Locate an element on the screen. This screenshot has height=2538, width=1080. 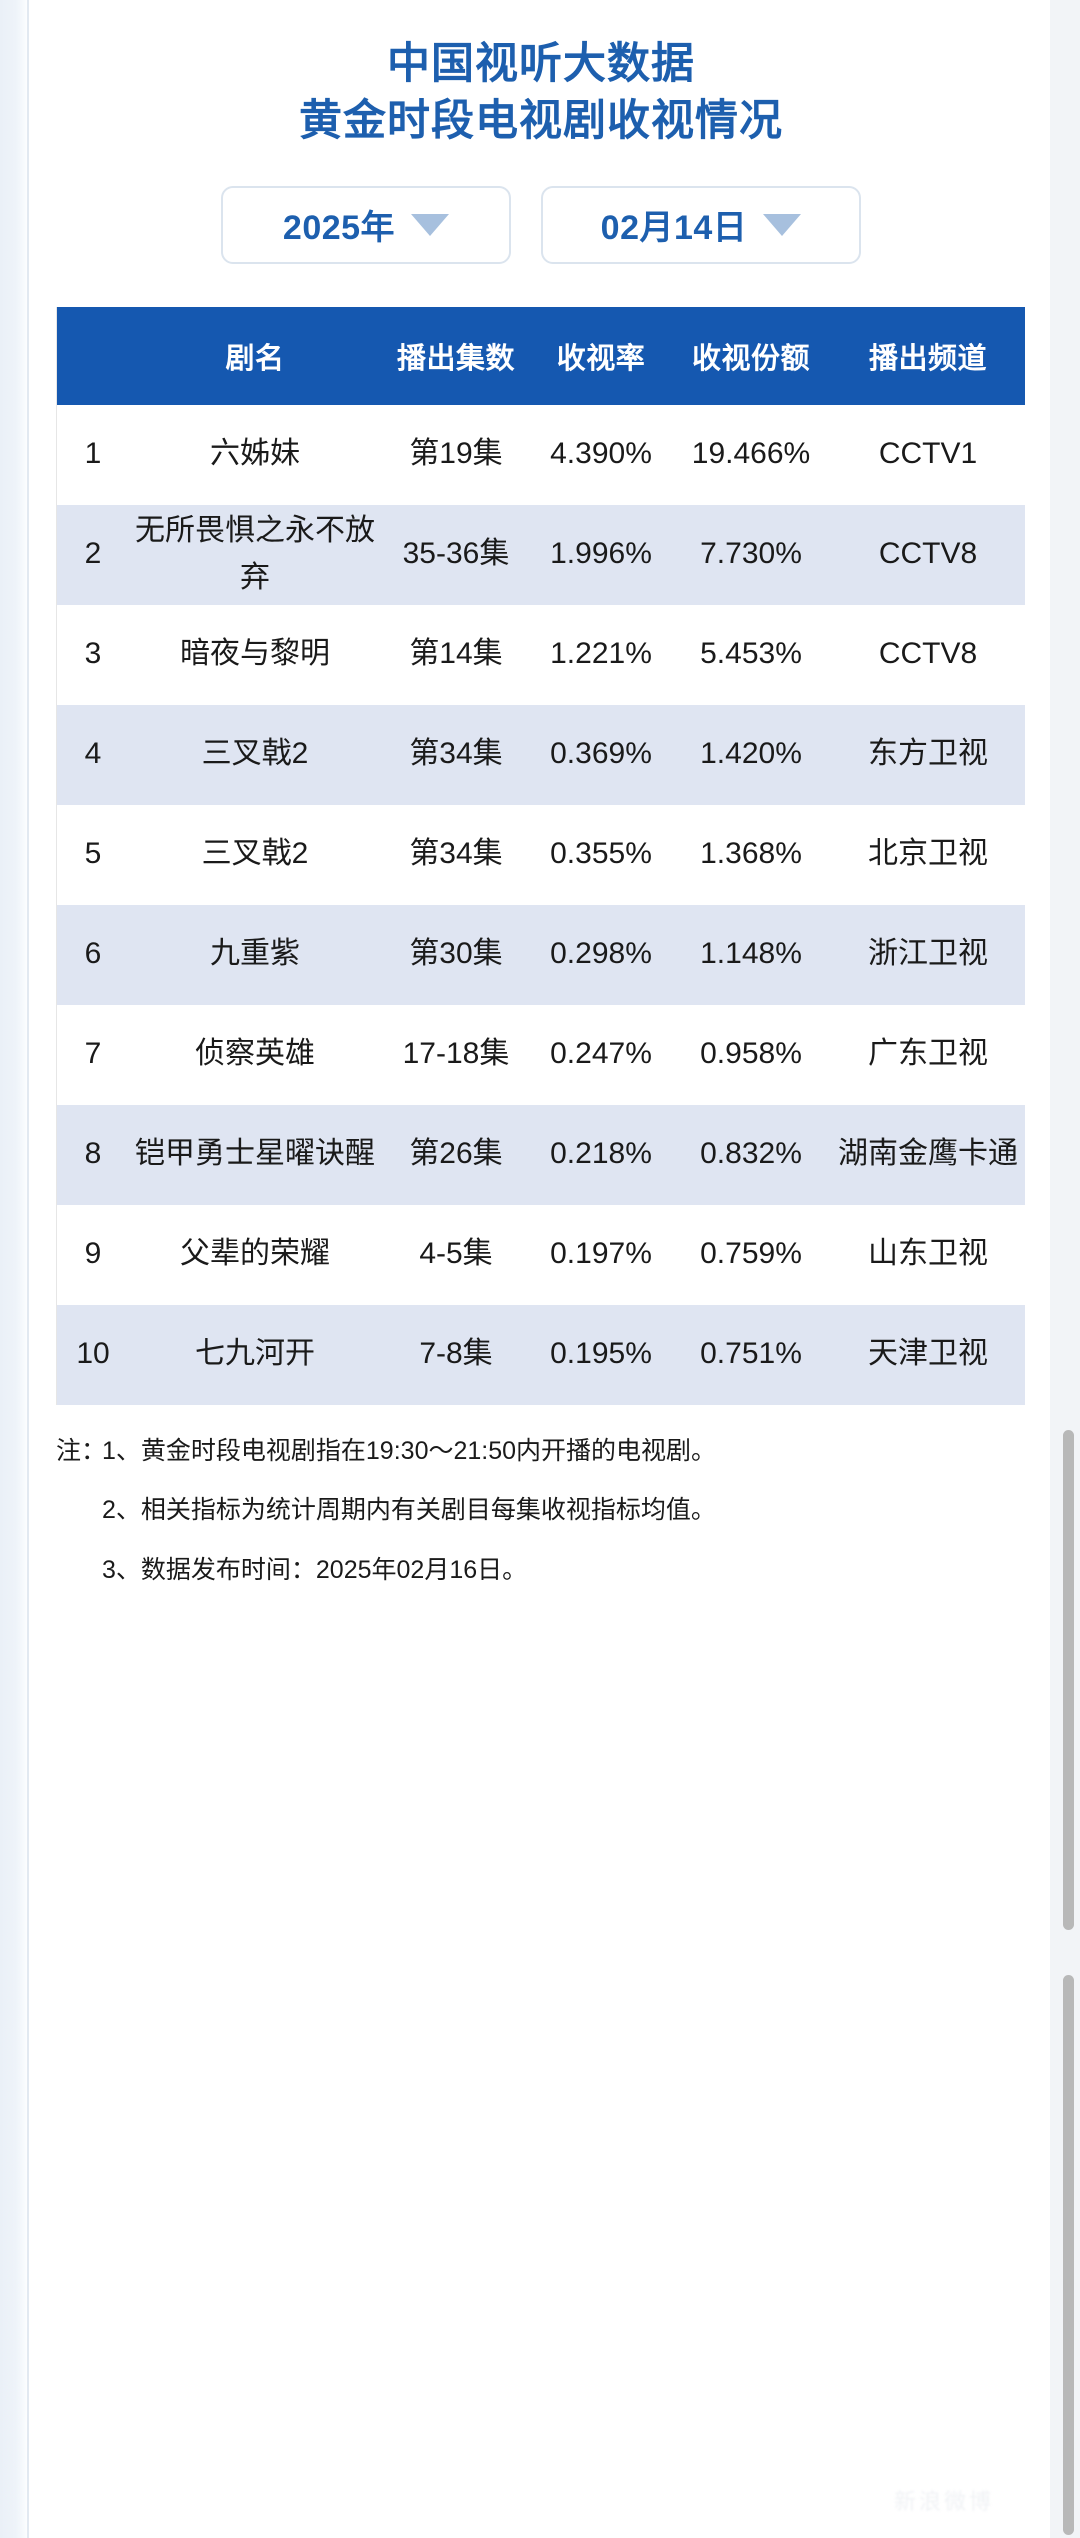
cell-rating: 0.195% is located at coordinates (601, 1354).